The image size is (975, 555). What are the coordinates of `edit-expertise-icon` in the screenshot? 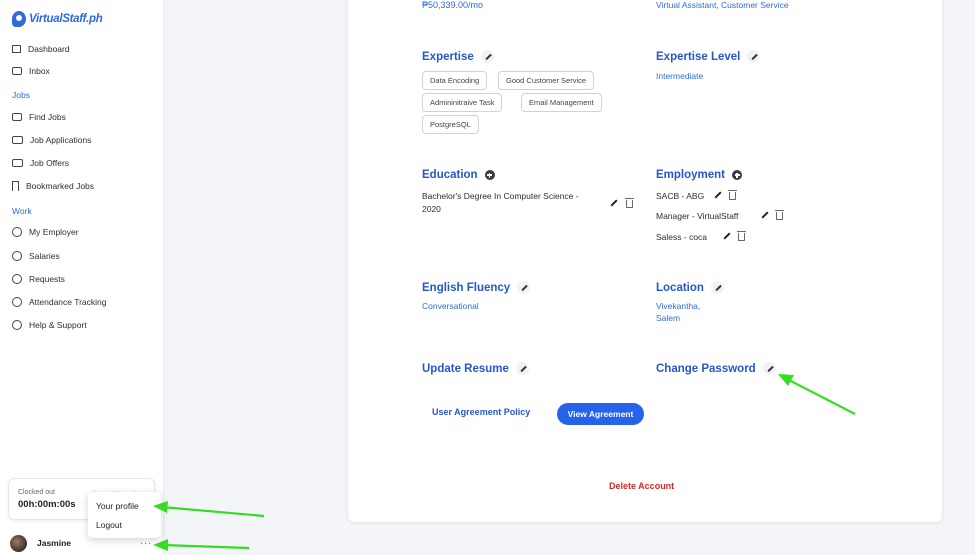 It's located at (487, 56).